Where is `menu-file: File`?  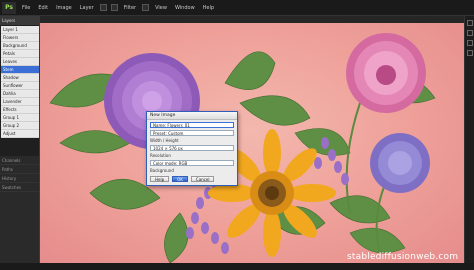 menu-file: File is located at coordinates (26, 8).